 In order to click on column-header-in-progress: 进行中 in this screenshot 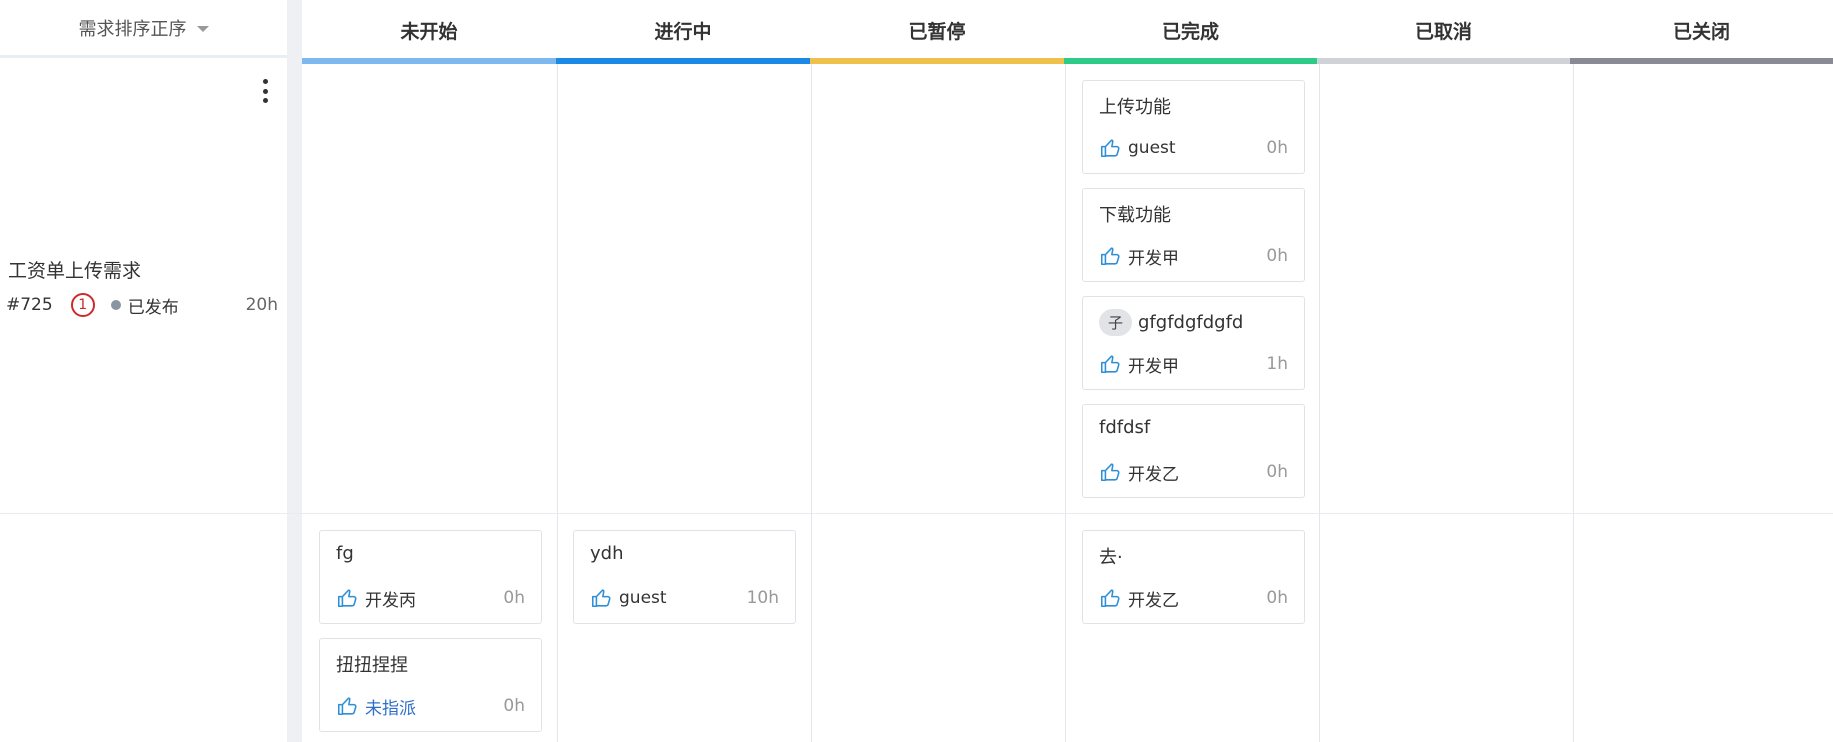, I will do `click(683, 32)`.